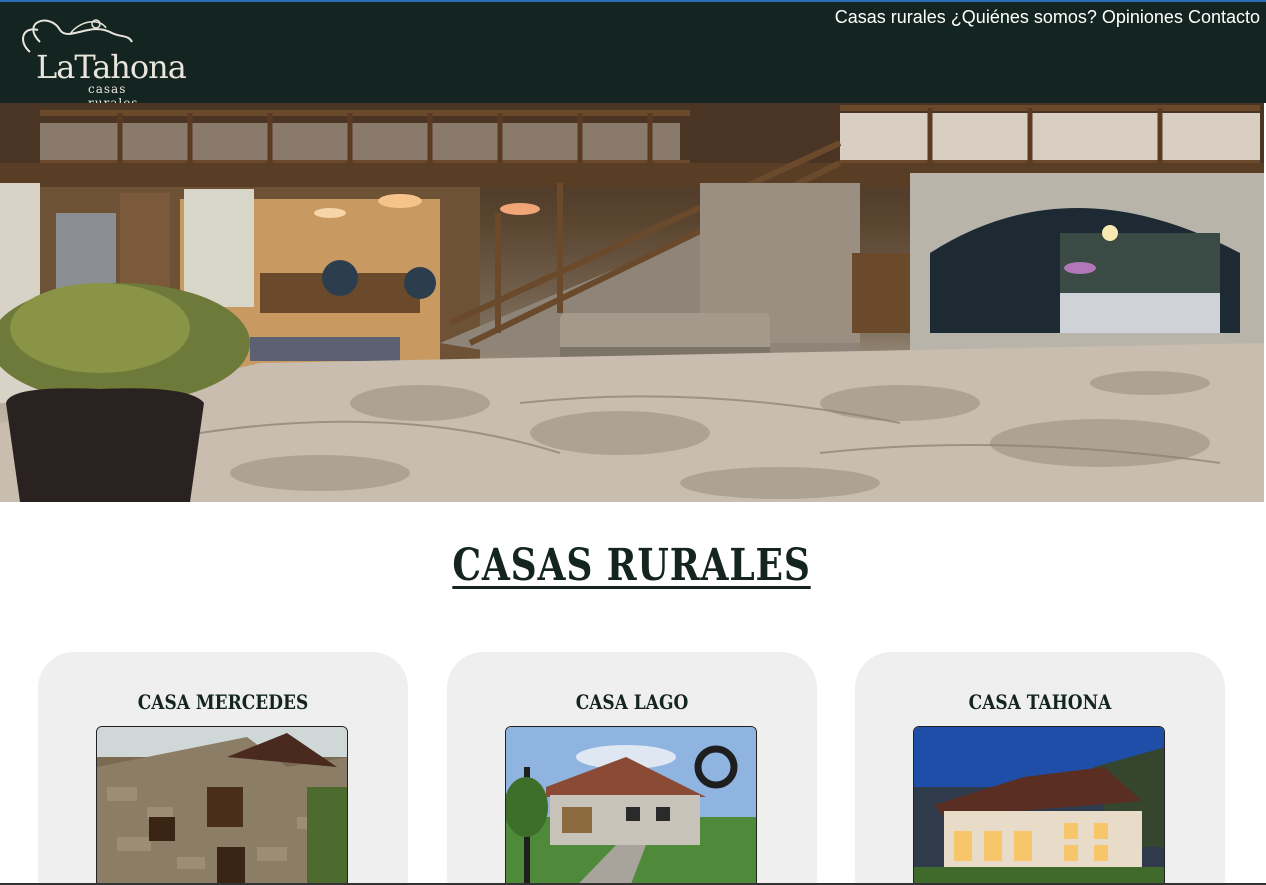  Describe the element at coordinates (1039, 805) in the screenshot. I see `casa-tahona-photo` at that location.